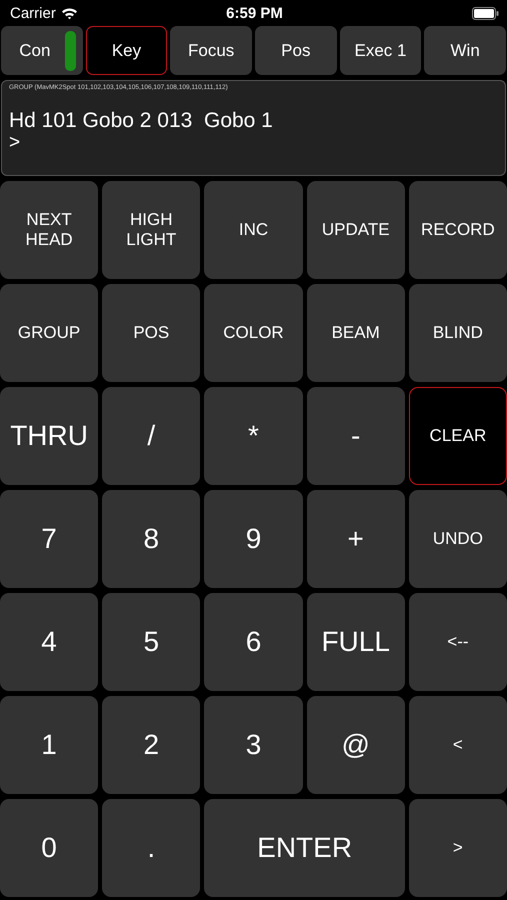 The image size is (507, 900). What do you see at coordinates (141, 121) in the screenshot?
I see `command-line: Hd 101 Gobo 2 013 Gobo 1` at bounding box center [141, 121].